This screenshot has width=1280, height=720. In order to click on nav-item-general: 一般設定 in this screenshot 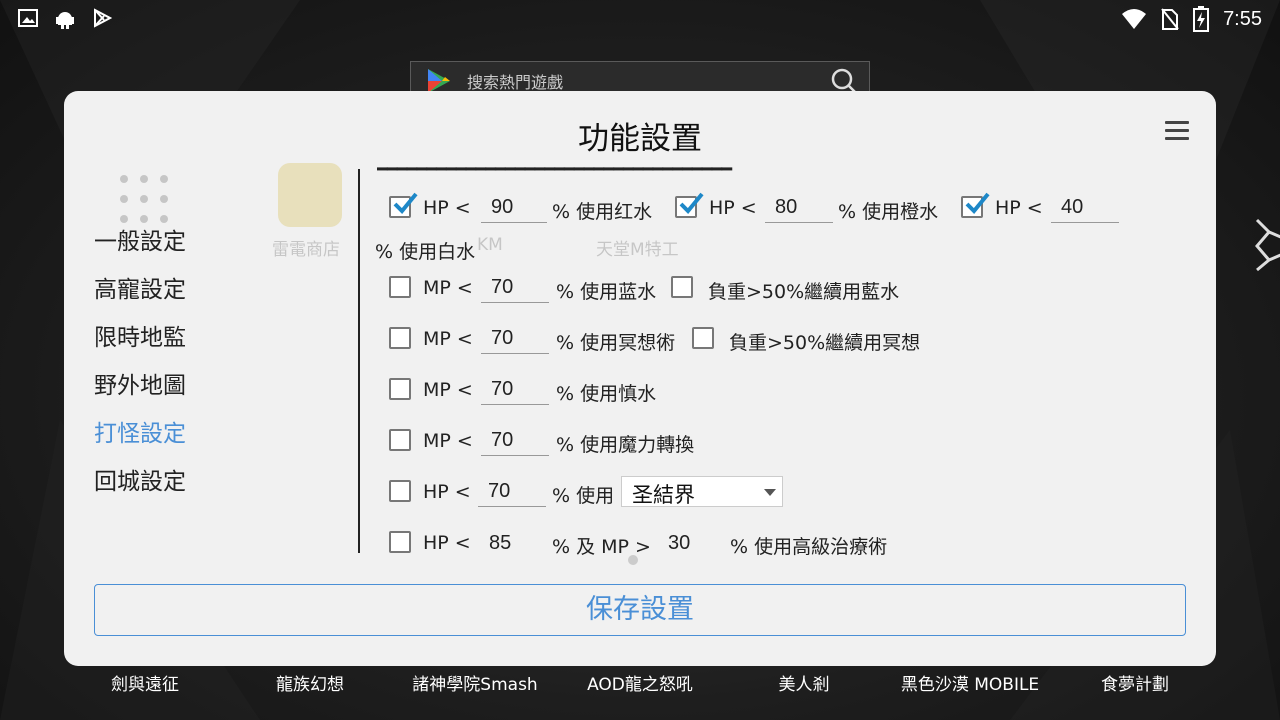, I will do `click(140, 245)`.